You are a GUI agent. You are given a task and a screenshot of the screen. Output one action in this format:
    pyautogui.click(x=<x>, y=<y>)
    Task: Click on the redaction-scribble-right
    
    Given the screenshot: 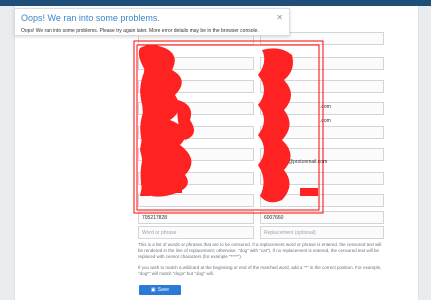 What is the action you would take?
    pyautogui.click(x=288, y=125)
    